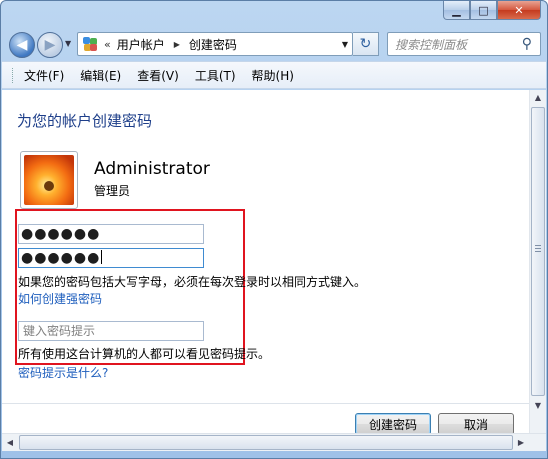 The image size is (548, 459). I want to click on hint-visibility-note: 所有使用这台计算机的人都可以看见密码提示。, so click(144, 354).